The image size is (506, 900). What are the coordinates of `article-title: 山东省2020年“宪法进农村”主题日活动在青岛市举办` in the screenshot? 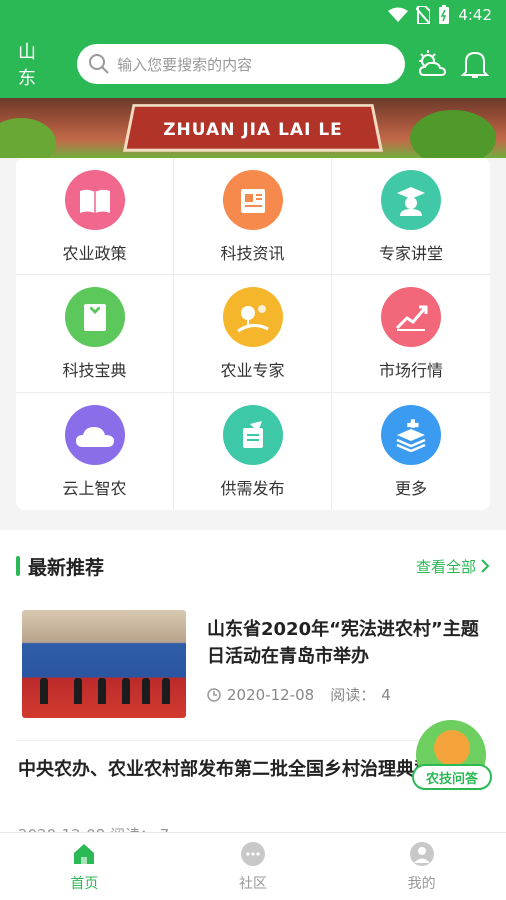 It's located at (343, 643).